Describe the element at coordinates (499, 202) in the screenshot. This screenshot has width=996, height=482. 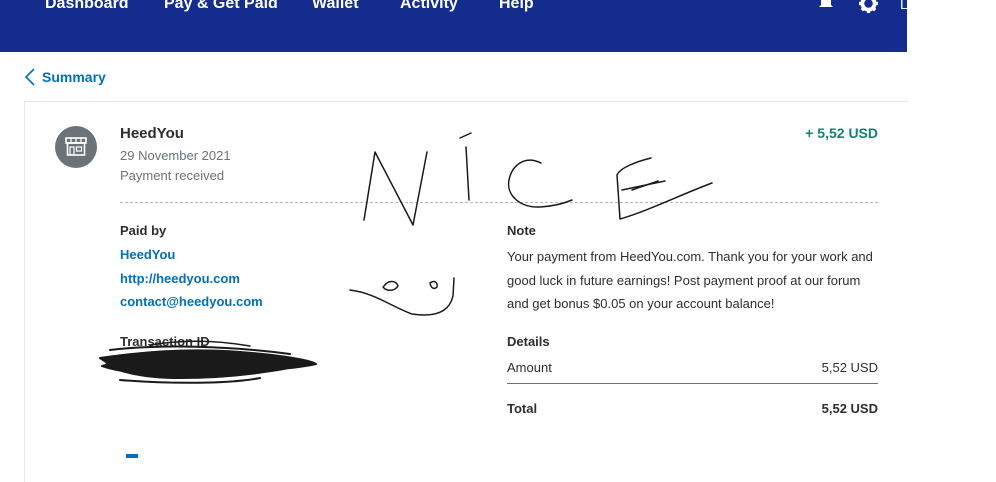
I see `section-divider` at that location.